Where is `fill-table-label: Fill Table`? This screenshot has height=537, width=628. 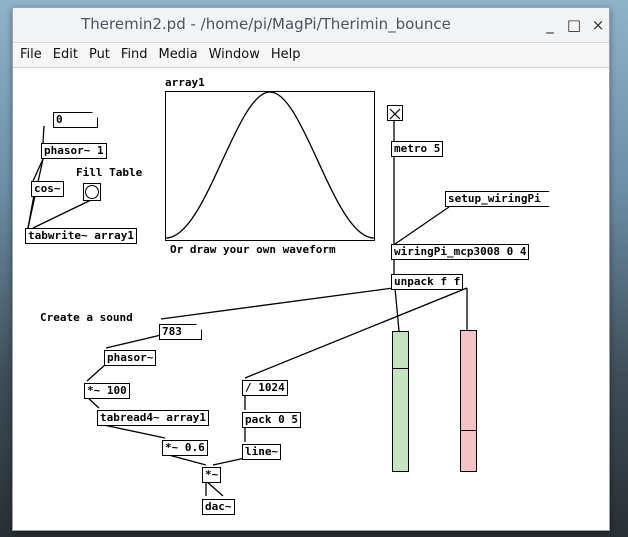
fill-table-label: Fill Table is located at coordinates (109, 172).